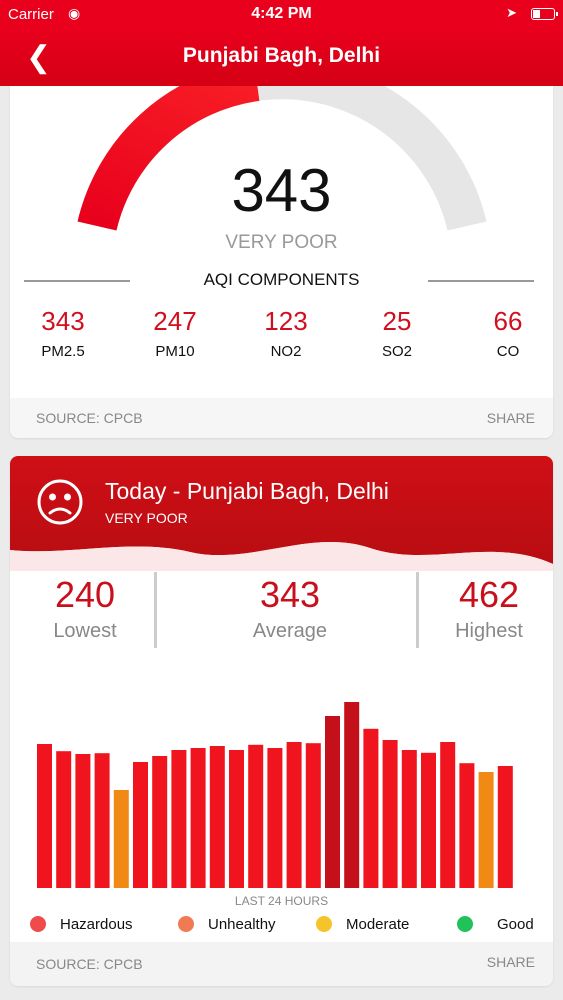  What do you see at coordinates (242, 924) in the screenshot?
I see `legend-label: Unhealthy` at bounding box center [242, 924].